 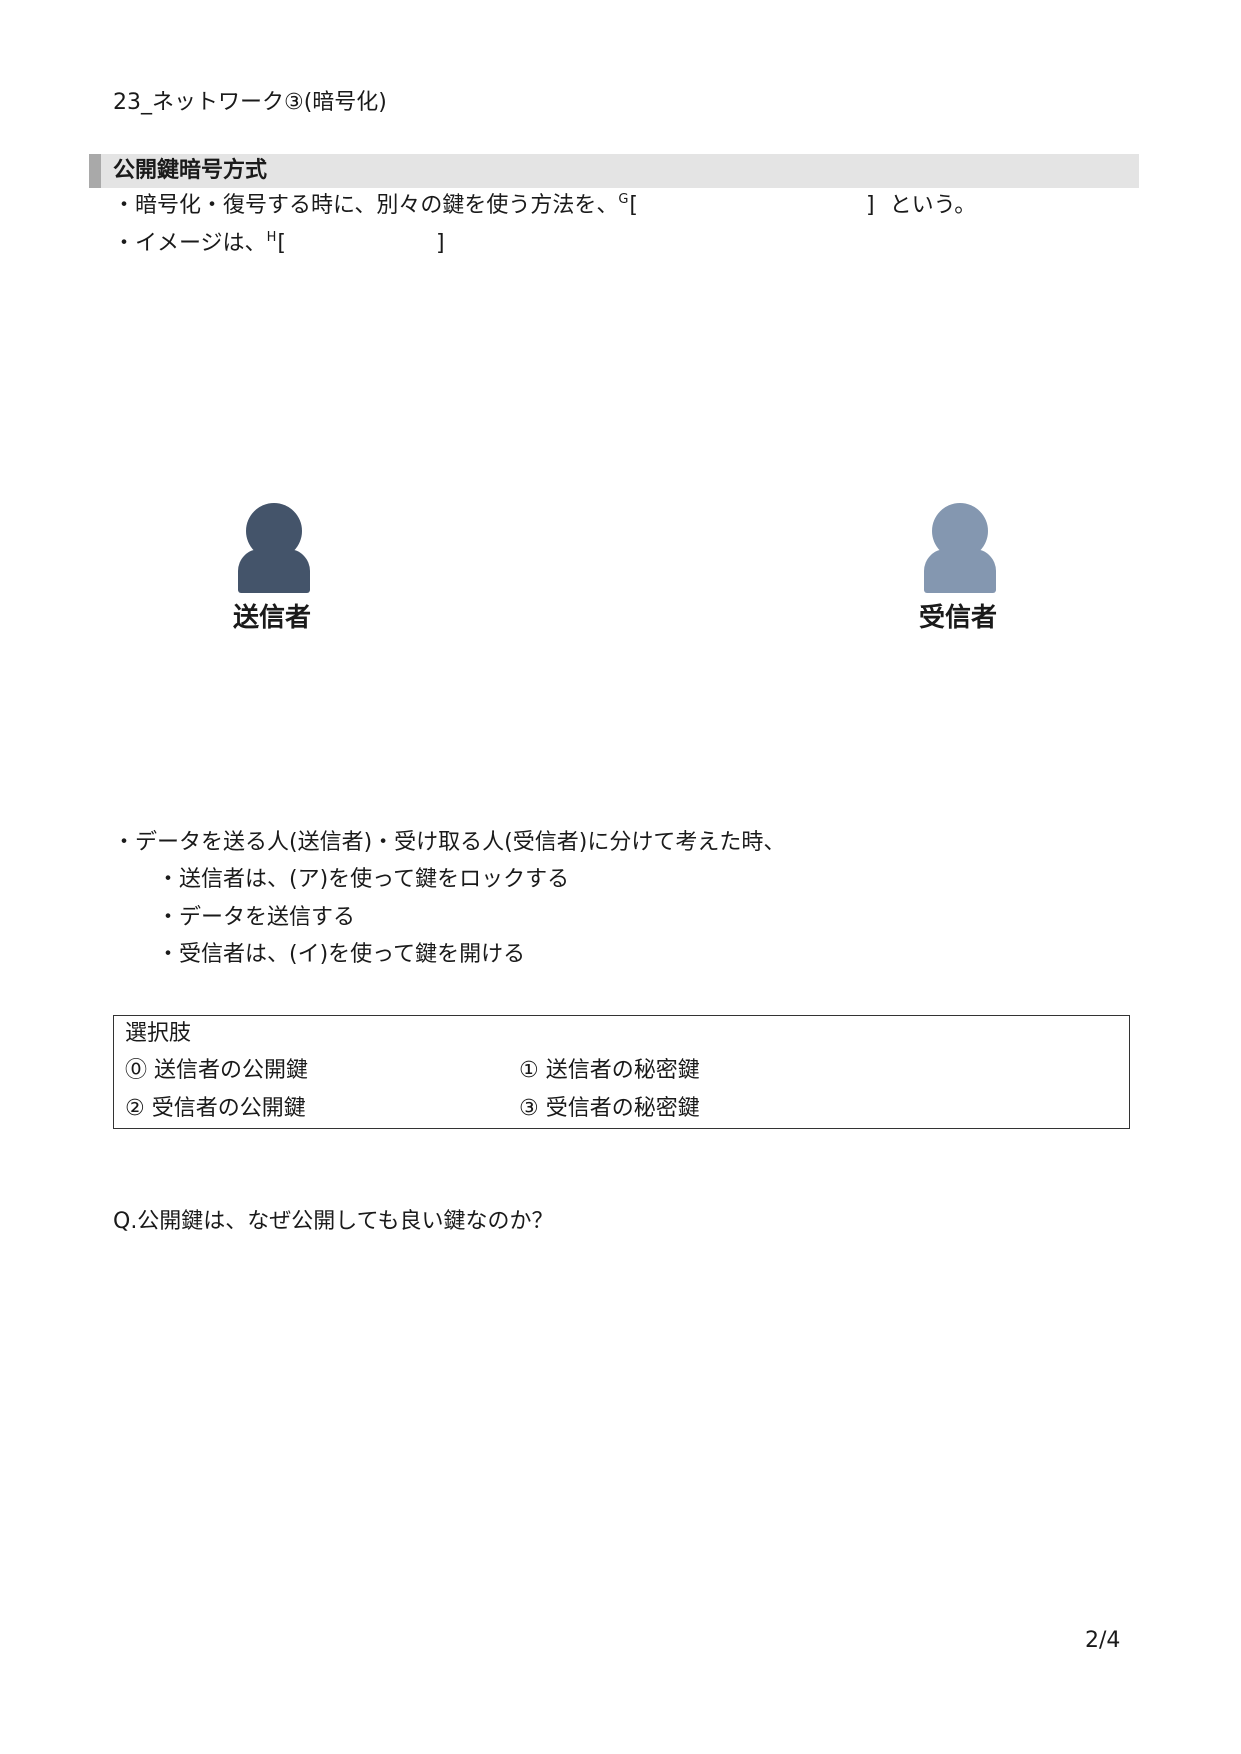 I want to click on sender-label: 送信者, so click(x=272, y=618).